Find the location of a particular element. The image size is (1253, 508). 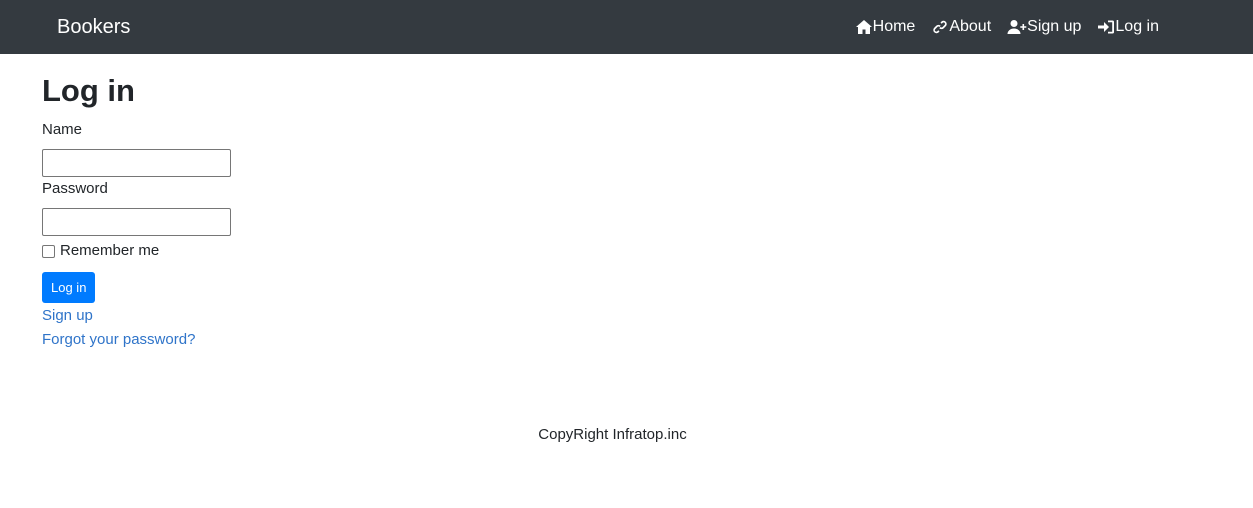

nav-about-link: About is located at coordinates (961, 27).